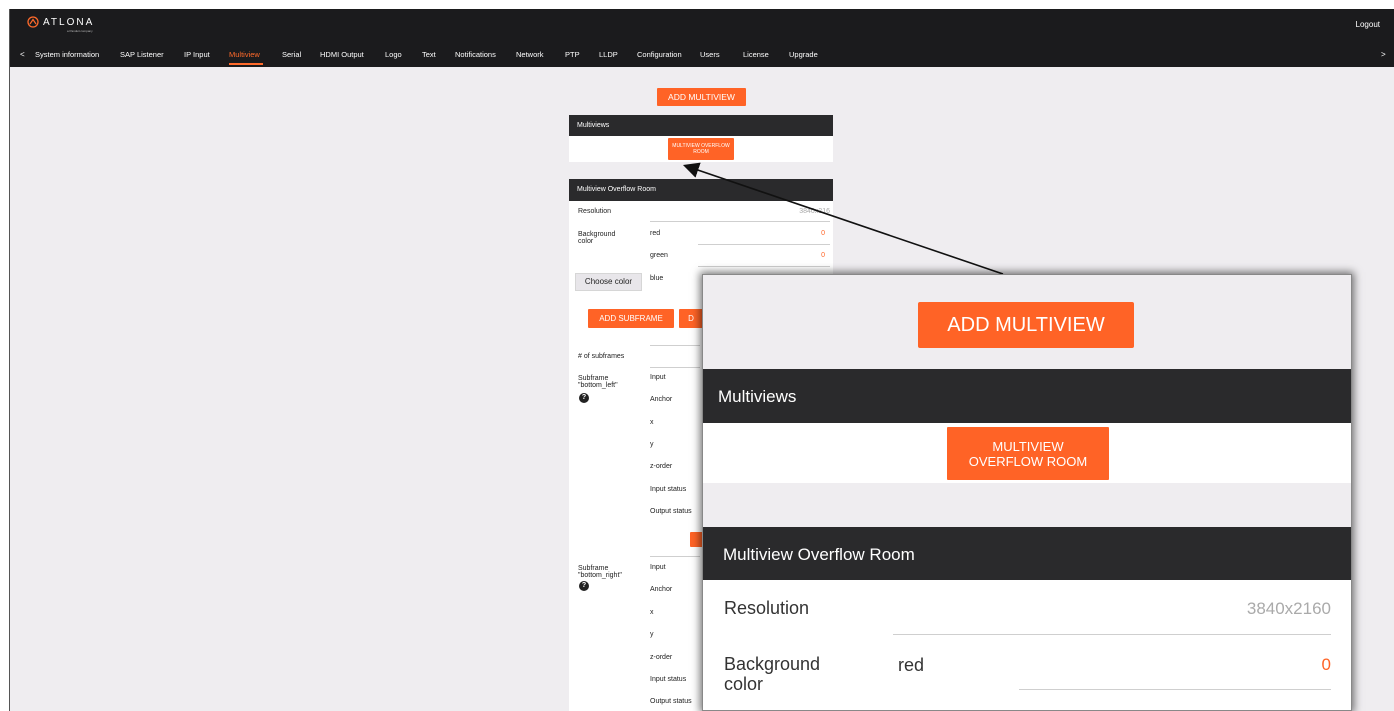 The width and height of the screenshot is (1394, 711). What do you see at coordinates (819, 554) in the screenshot?
I see `room-header-title: Multiview Overflow Room` at bounding box center [819, 554].